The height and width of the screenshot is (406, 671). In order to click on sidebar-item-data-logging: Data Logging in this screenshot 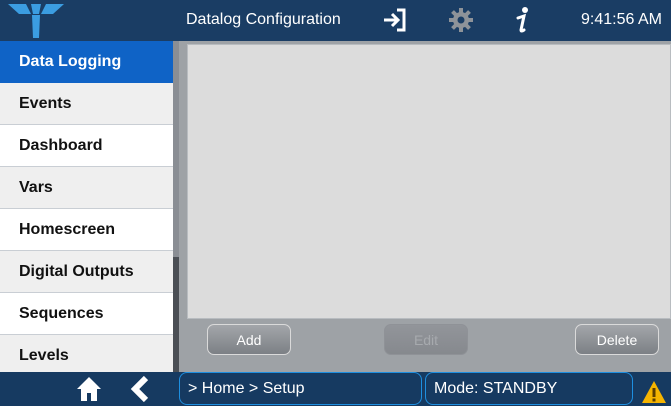, I will do `click(86, 62)`.